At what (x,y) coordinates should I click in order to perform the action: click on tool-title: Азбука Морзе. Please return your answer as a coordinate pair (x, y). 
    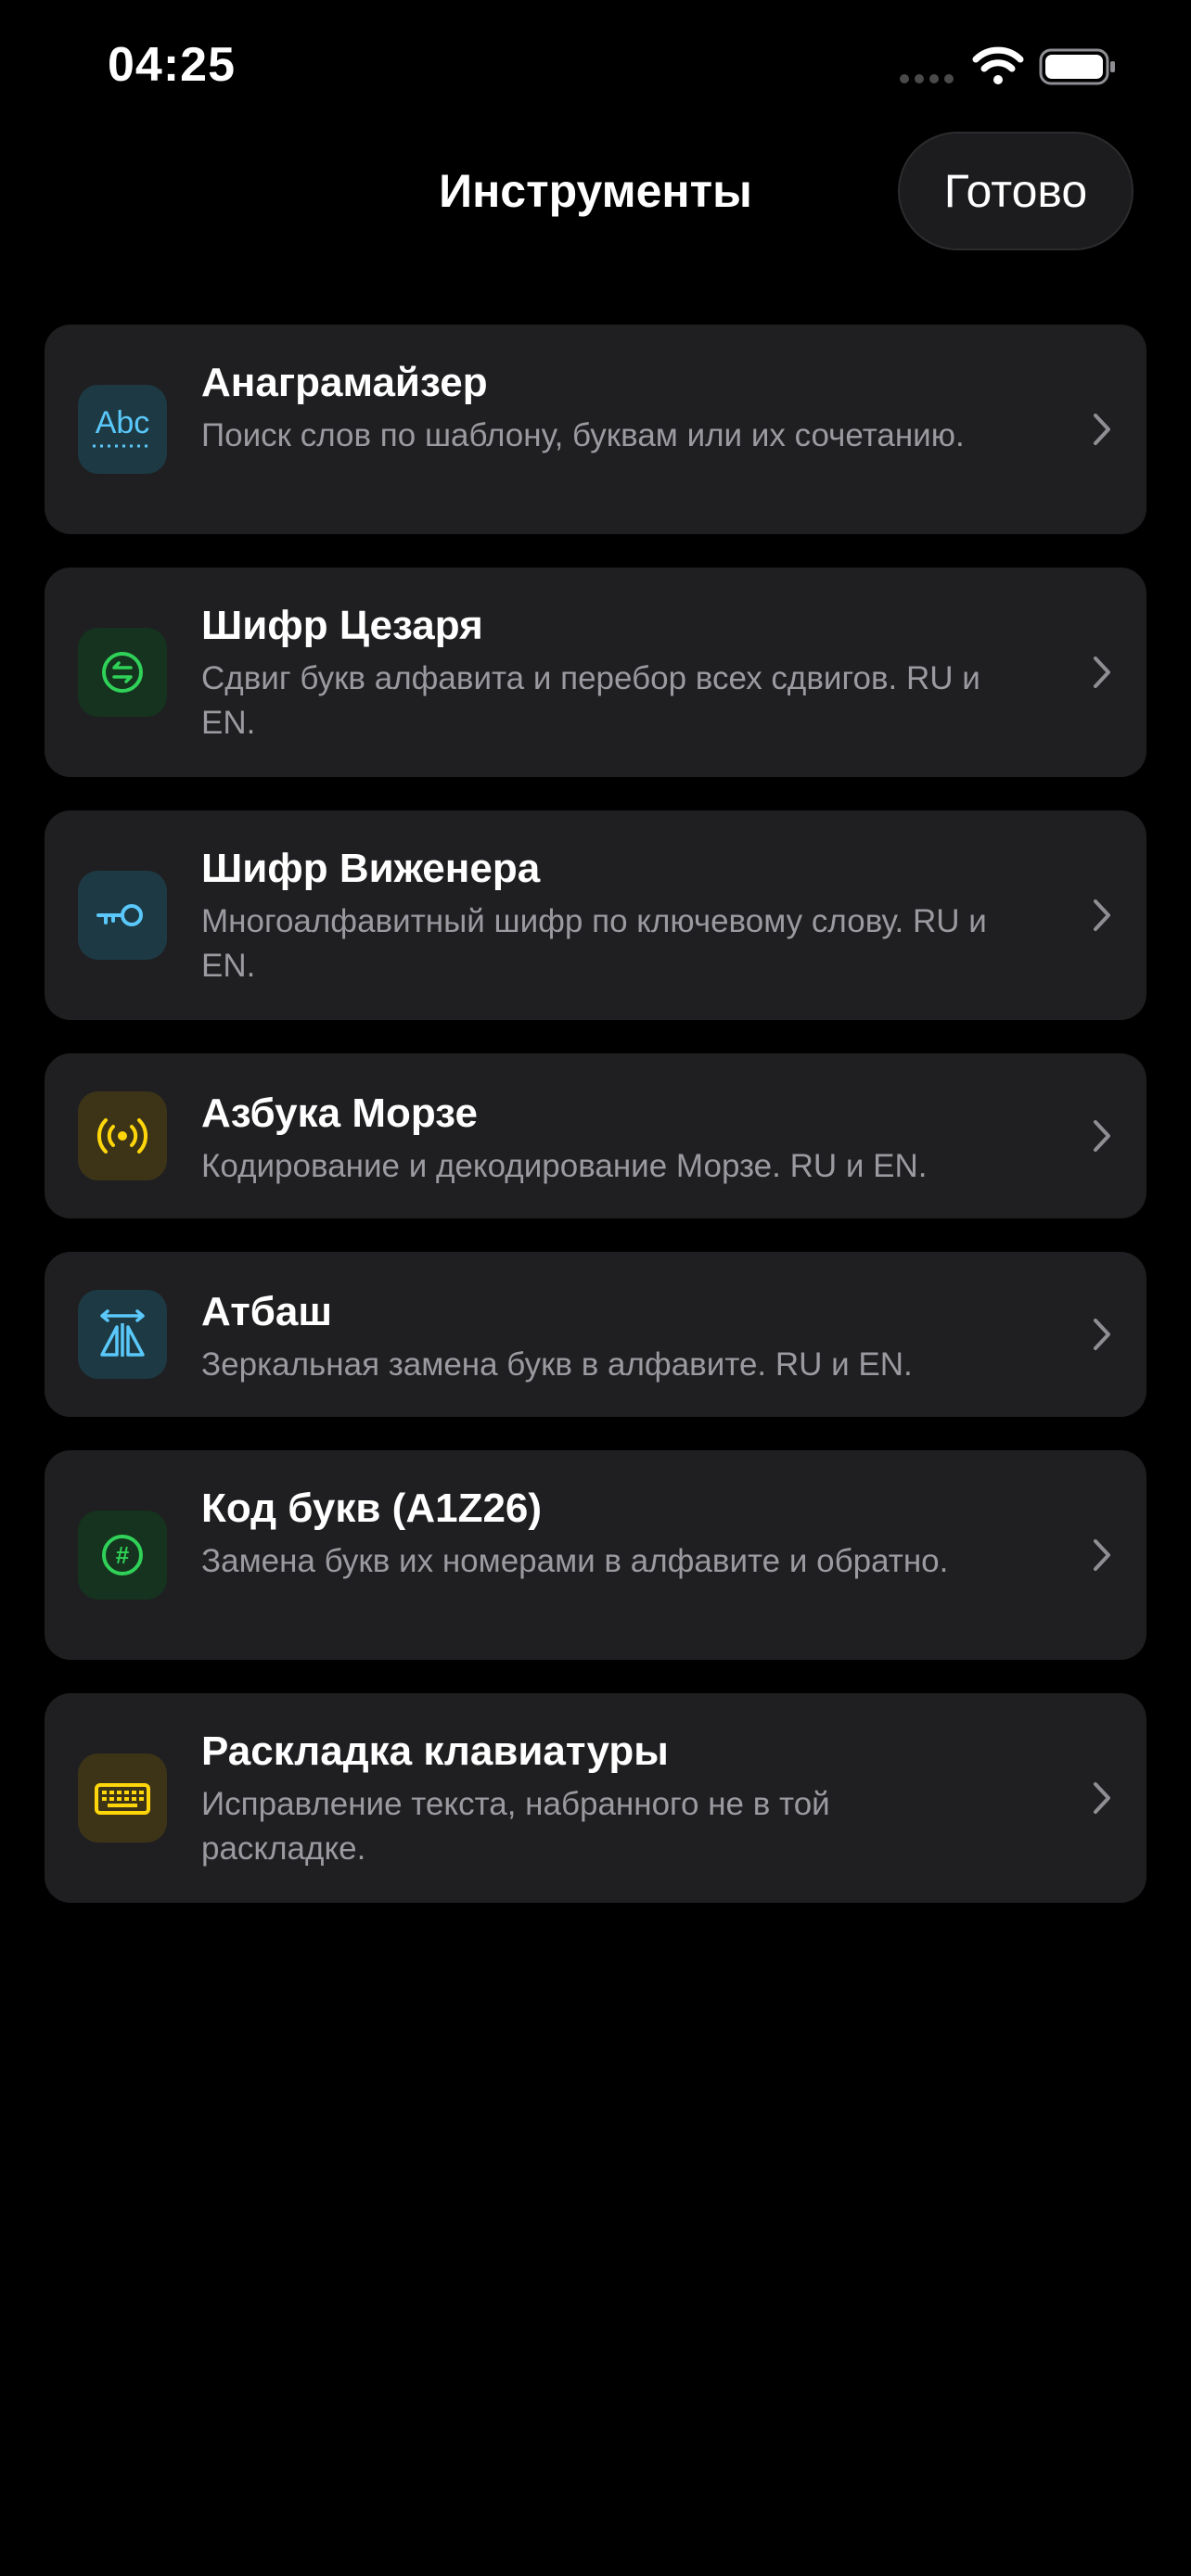
    Looking at the image, I should click on (339, 1113).